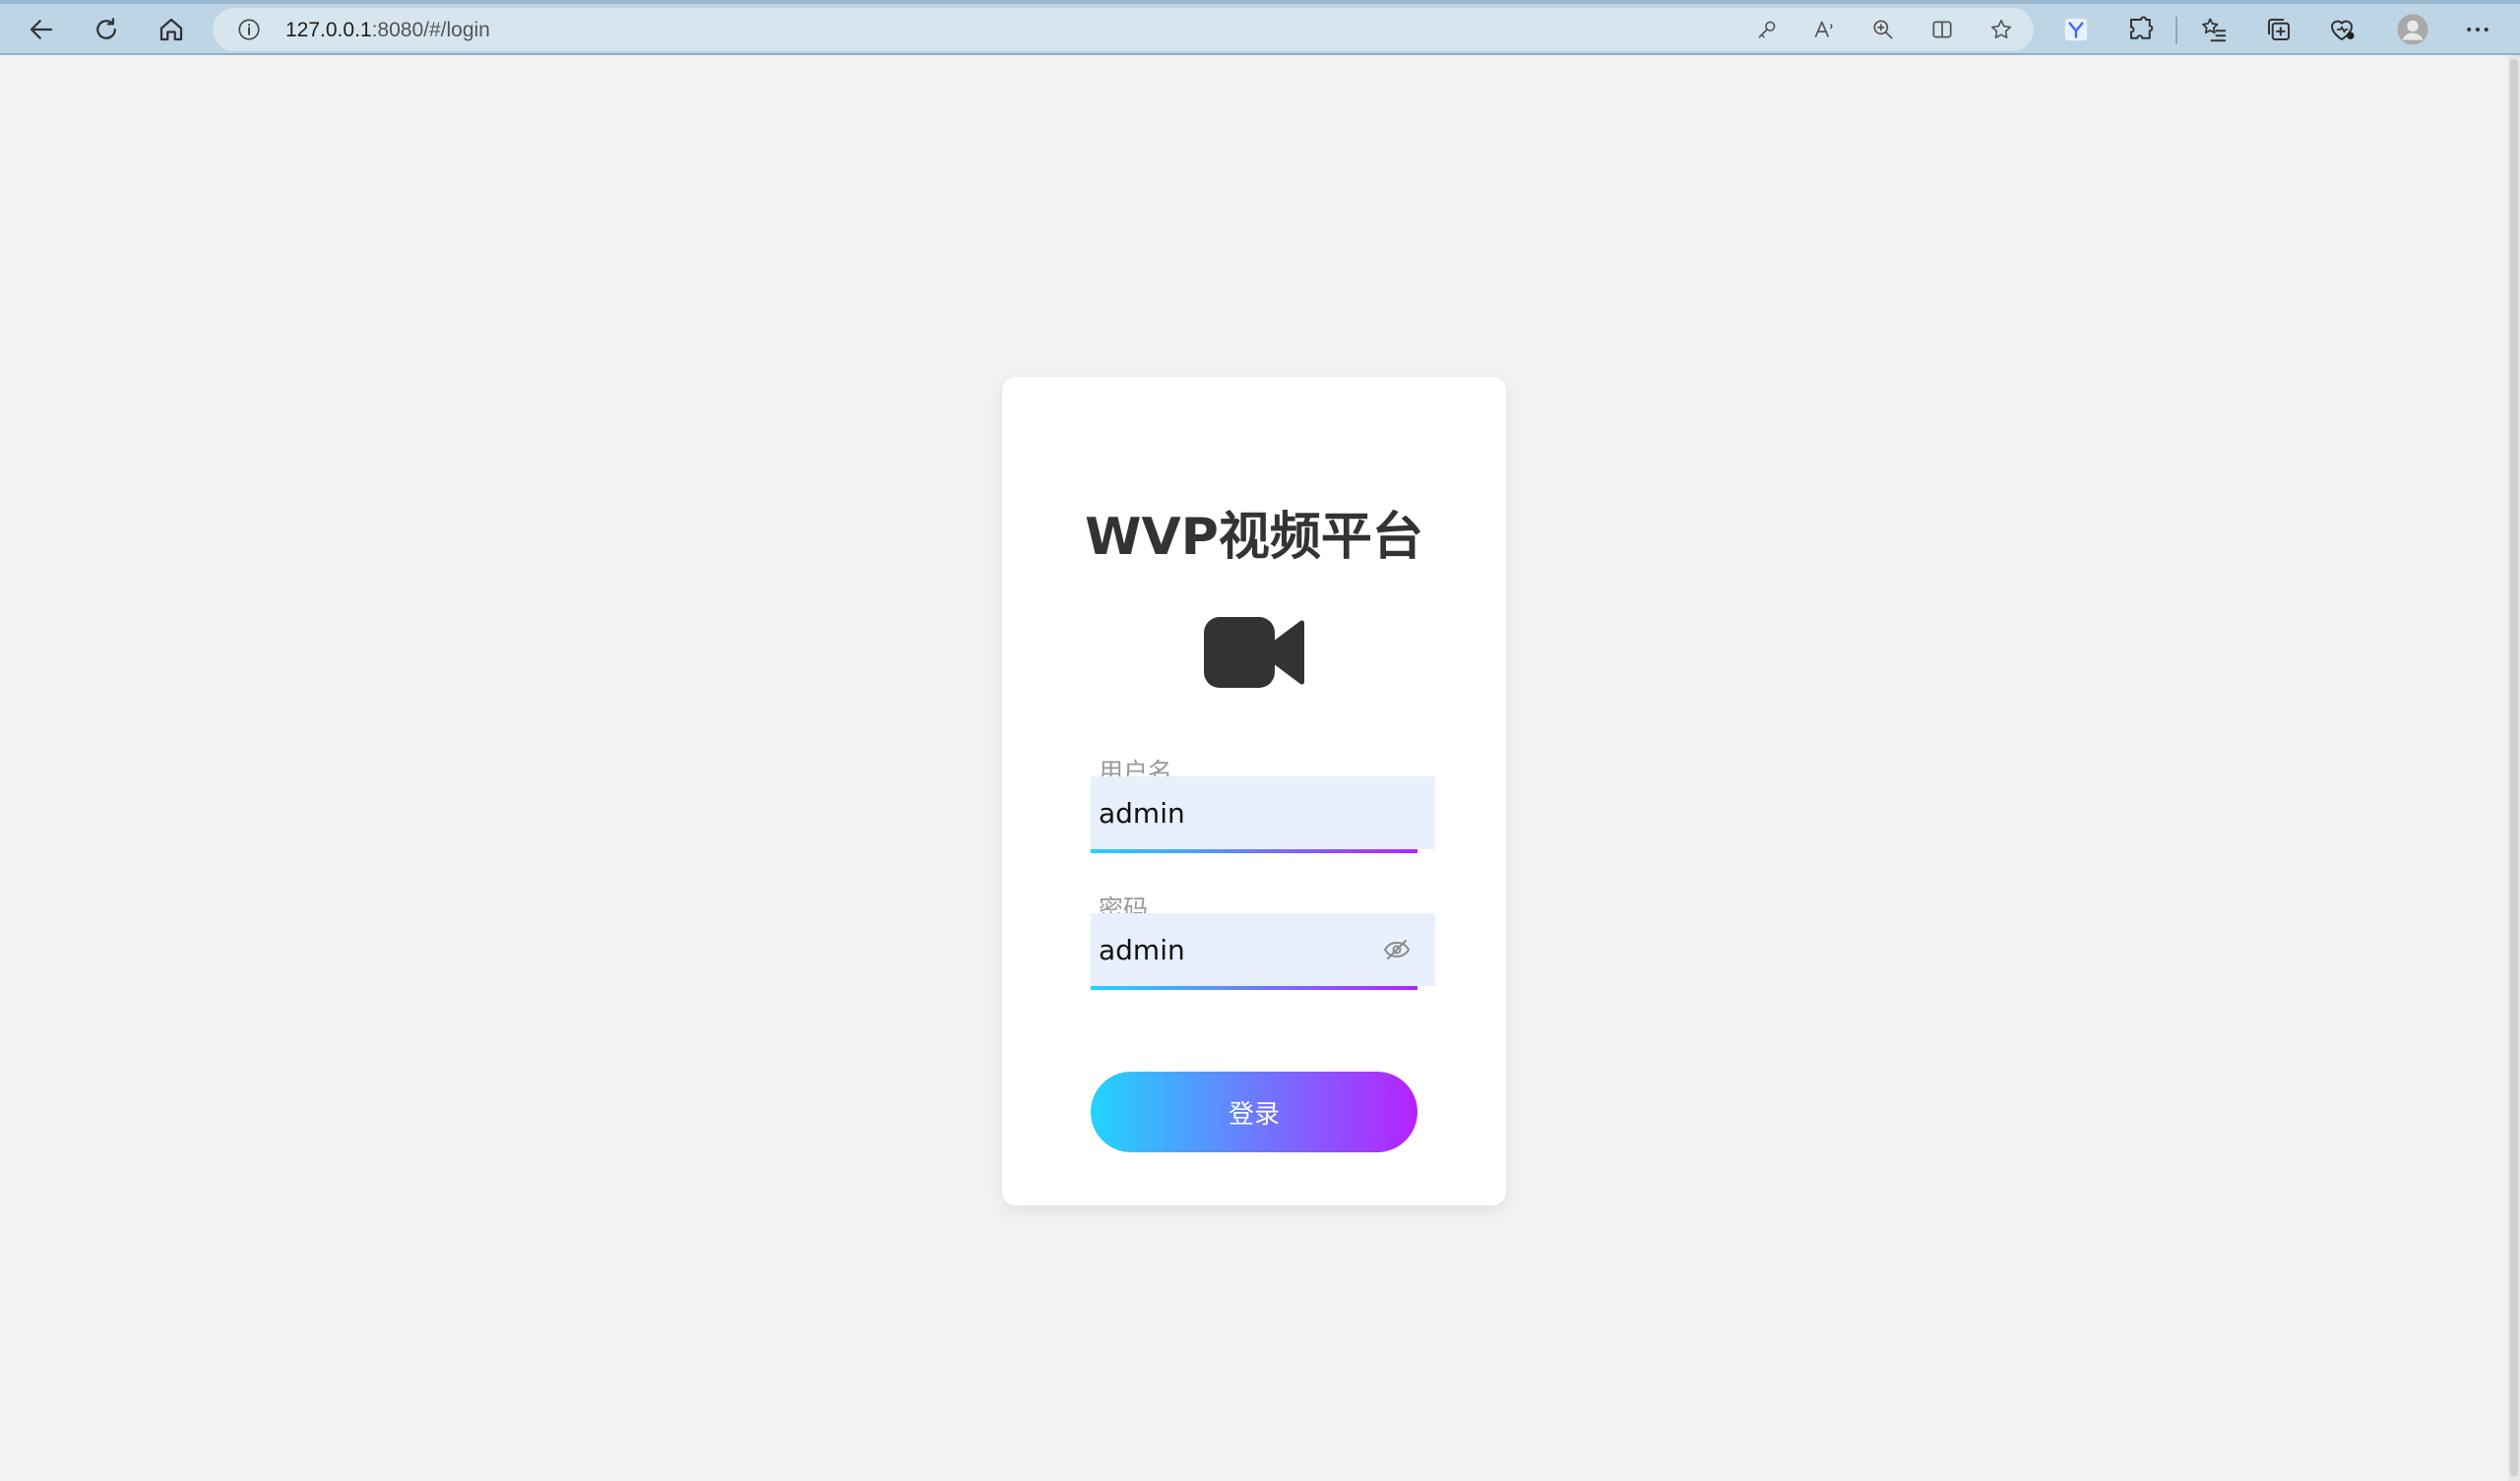 Image resolution: width=2520 pixels, height=1481 pixels. I want to click on home-icon, so click(171, 29).